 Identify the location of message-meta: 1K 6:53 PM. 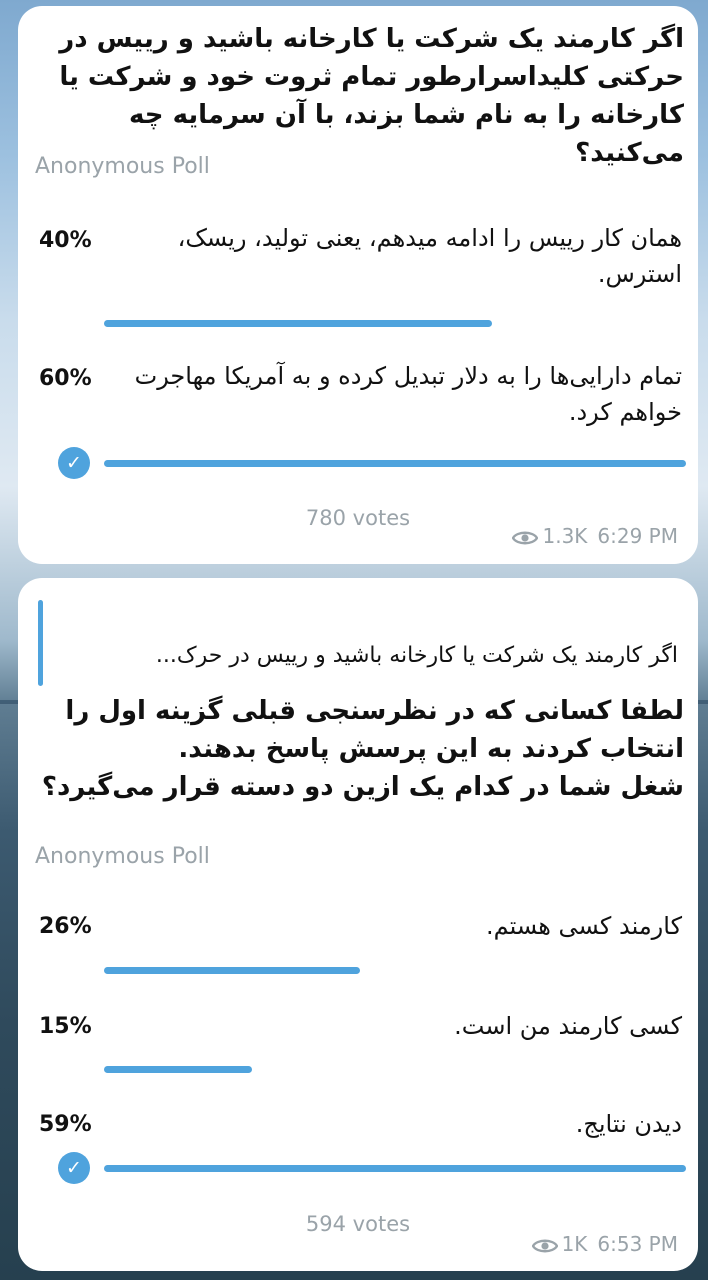
(604, 1244).